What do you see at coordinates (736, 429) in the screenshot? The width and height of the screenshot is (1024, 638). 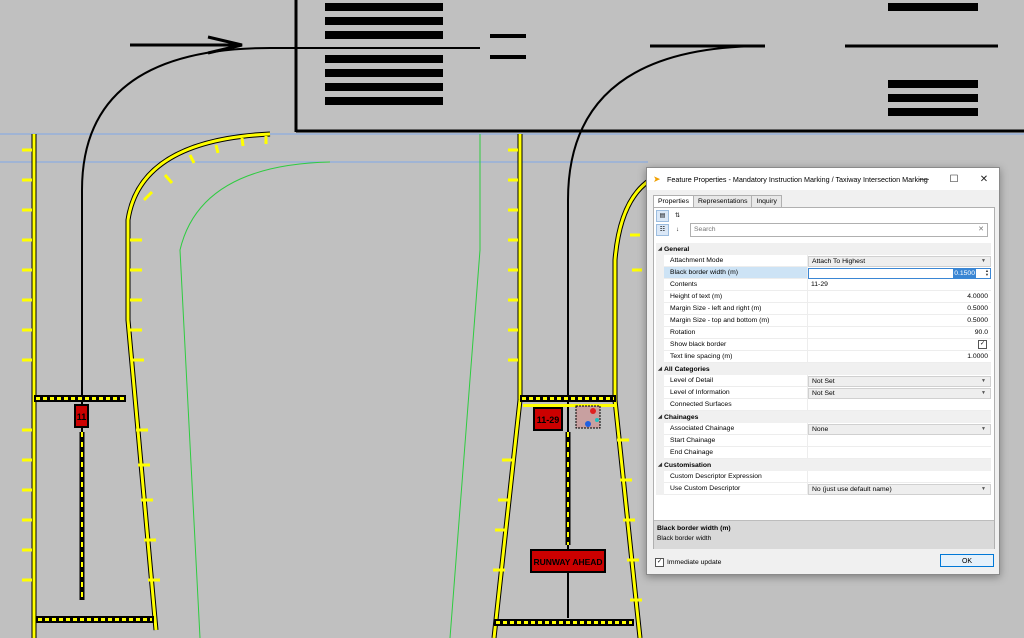 I see `property-name: Associated Chainage` at bounding box center [736, 429].